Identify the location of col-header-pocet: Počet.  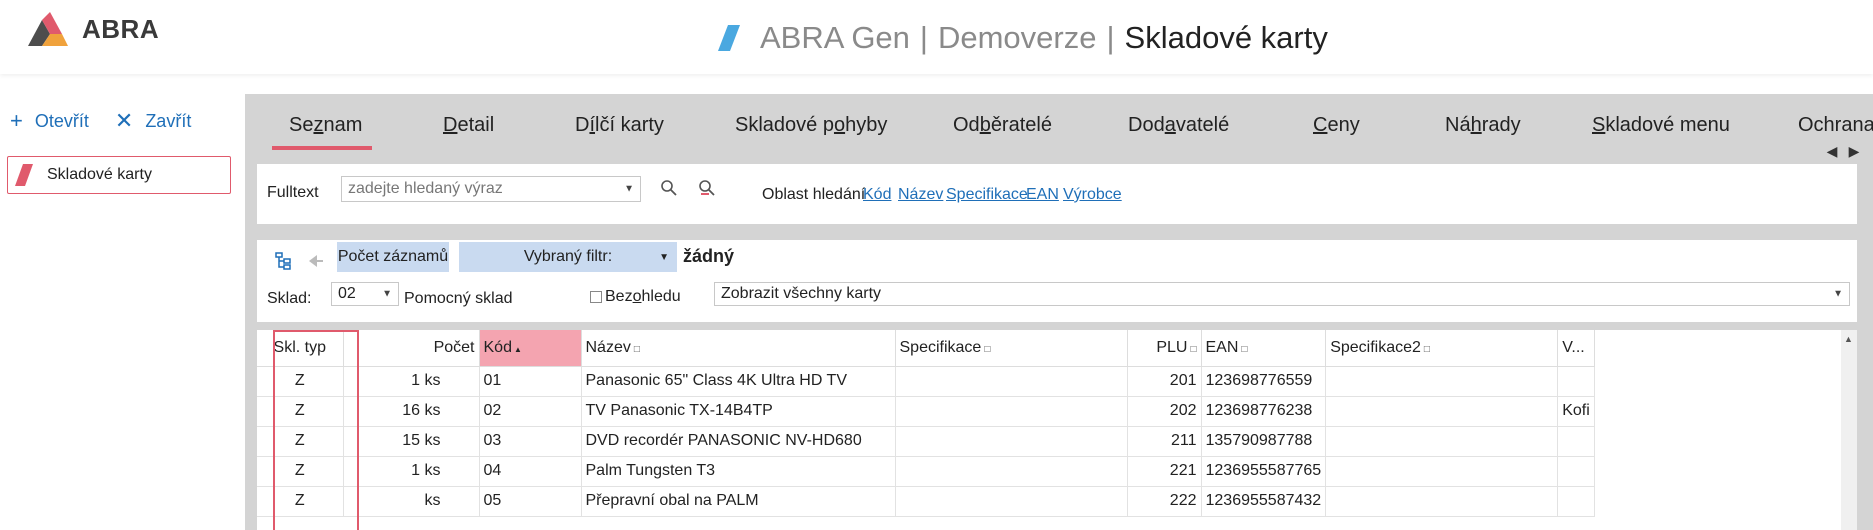
(411, 348).